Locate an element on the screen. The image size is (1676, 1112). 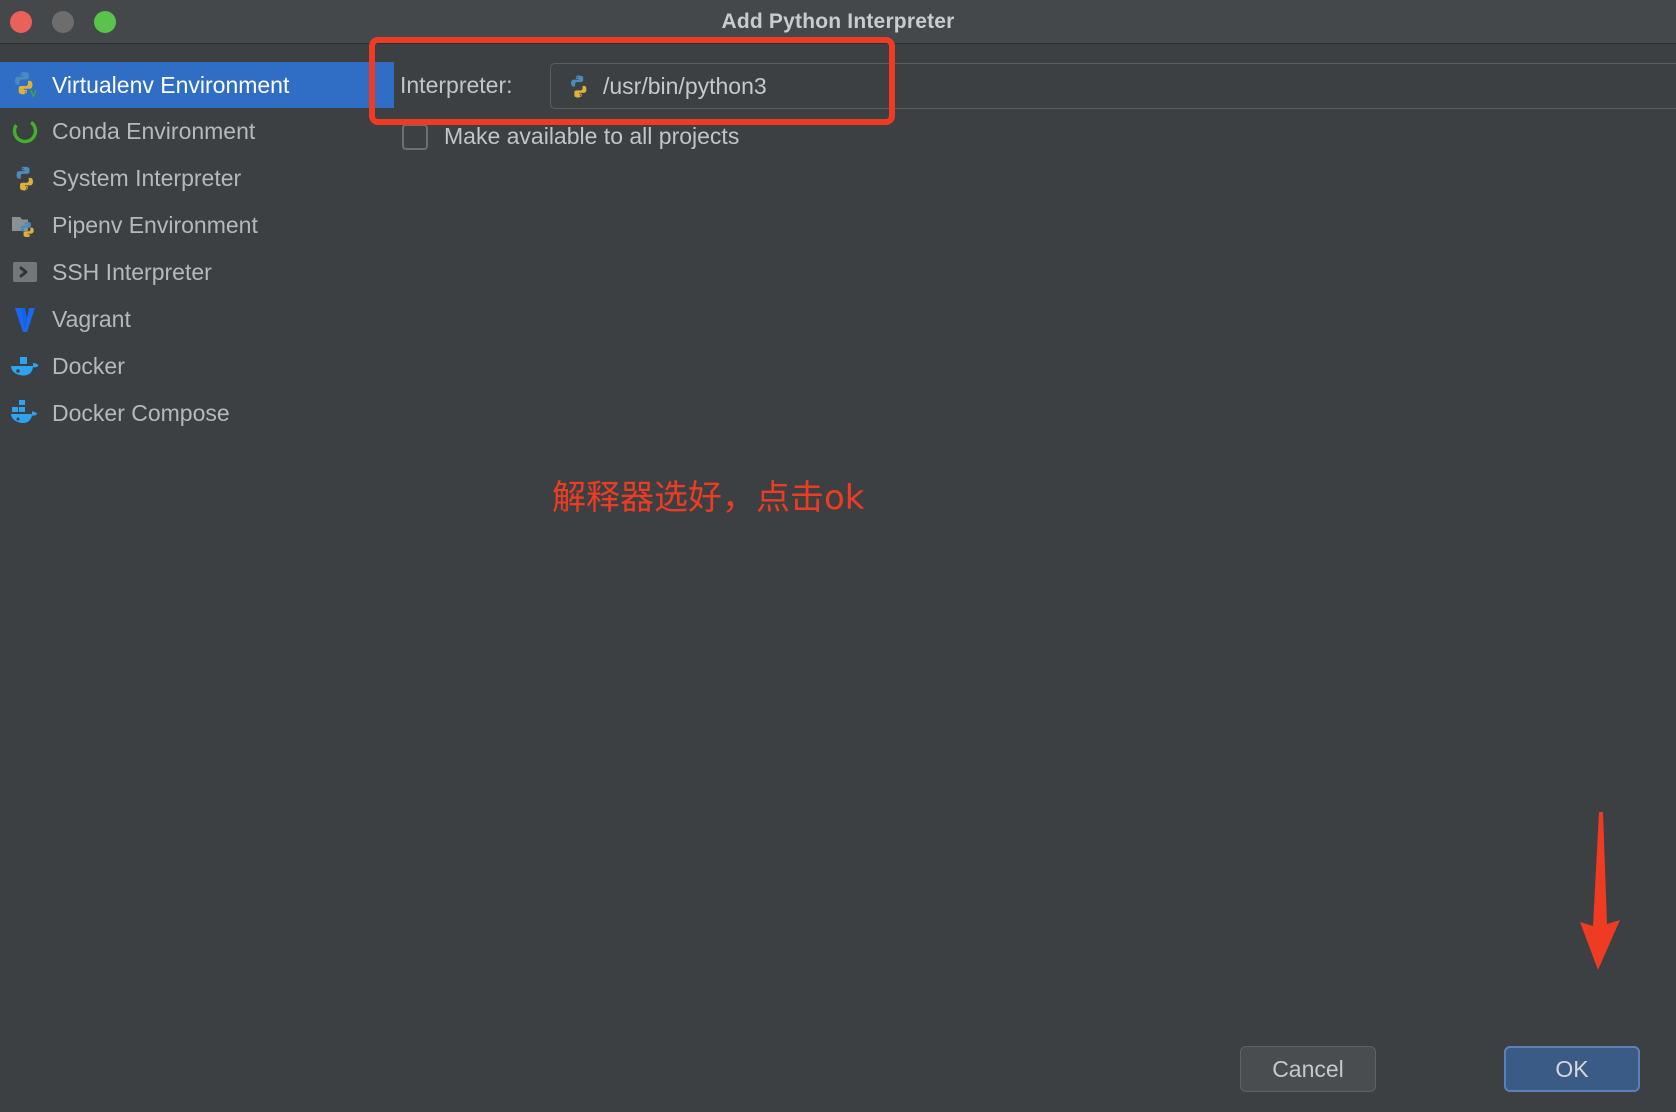
annotation-note: 解释器选好，点击ok is located at coordinates (708, 498).